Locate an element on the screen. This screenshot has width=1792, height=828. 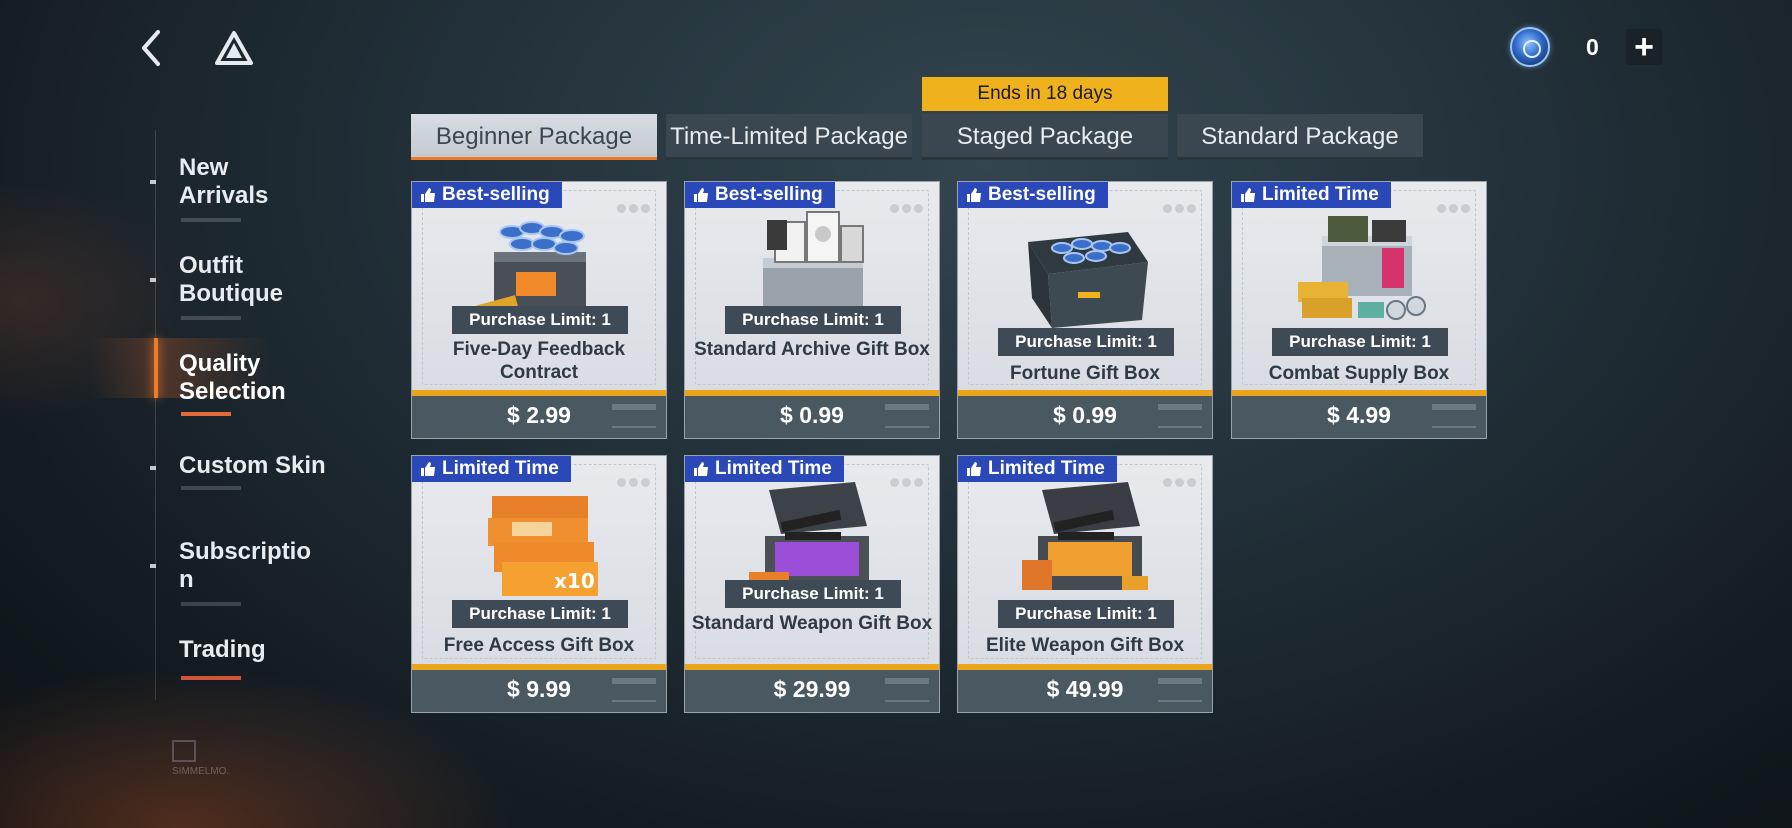
plus-icon: + is located at coordinates (1644, 47).